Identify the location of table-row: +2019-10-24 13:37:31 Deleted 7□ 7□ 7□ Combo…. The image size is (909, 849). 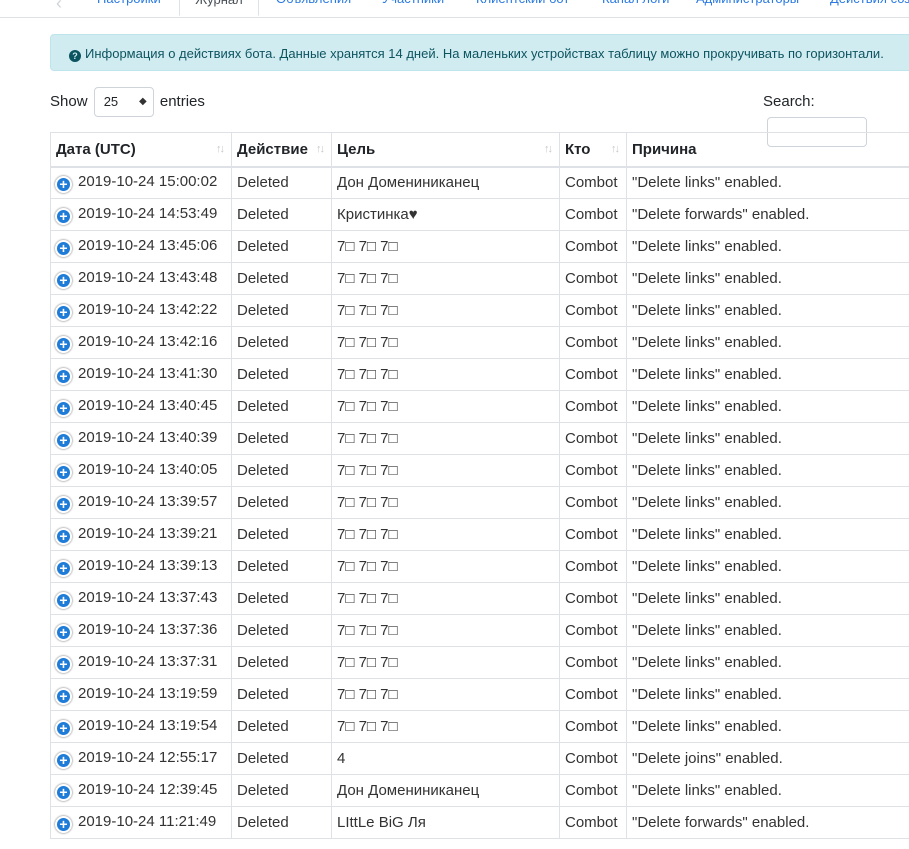
(479, 662).